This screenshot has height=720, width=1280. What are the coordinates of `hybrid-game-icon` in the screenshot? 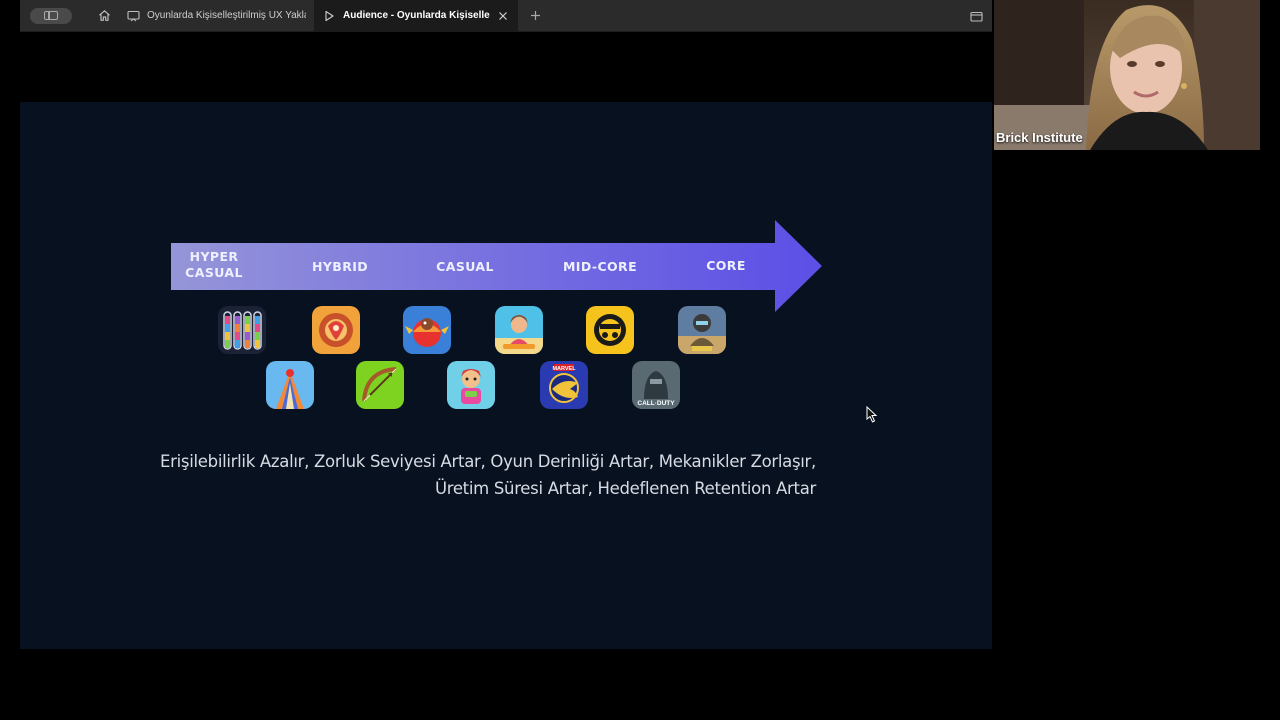 It's located at (336, 330).